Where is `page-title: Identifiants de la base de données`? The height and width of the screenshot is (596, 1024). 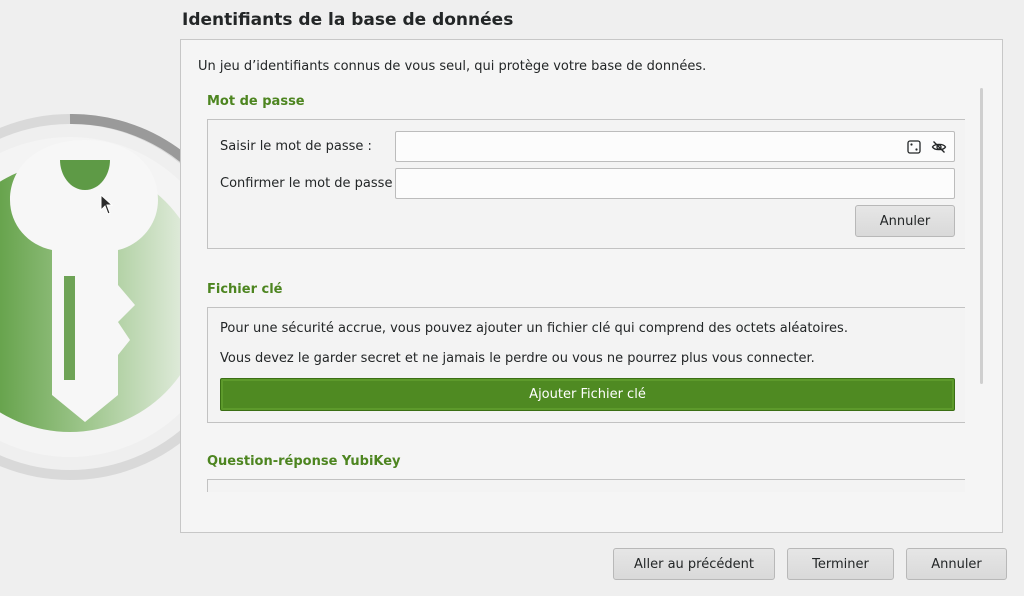
page-title: Identifiants de la base de données is located at coordinates (348, 20).